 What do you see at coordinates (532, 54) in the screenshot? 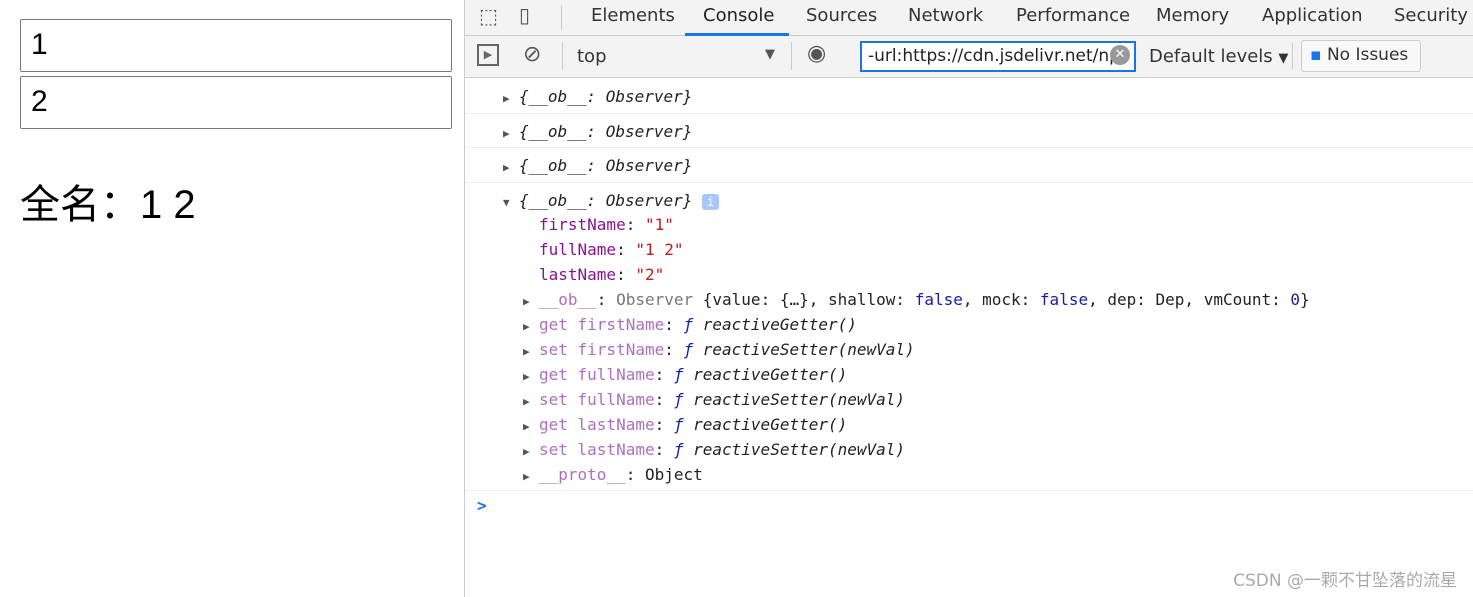
I see `clear-console-icon: ⊘` at bounding box center [532, 54].